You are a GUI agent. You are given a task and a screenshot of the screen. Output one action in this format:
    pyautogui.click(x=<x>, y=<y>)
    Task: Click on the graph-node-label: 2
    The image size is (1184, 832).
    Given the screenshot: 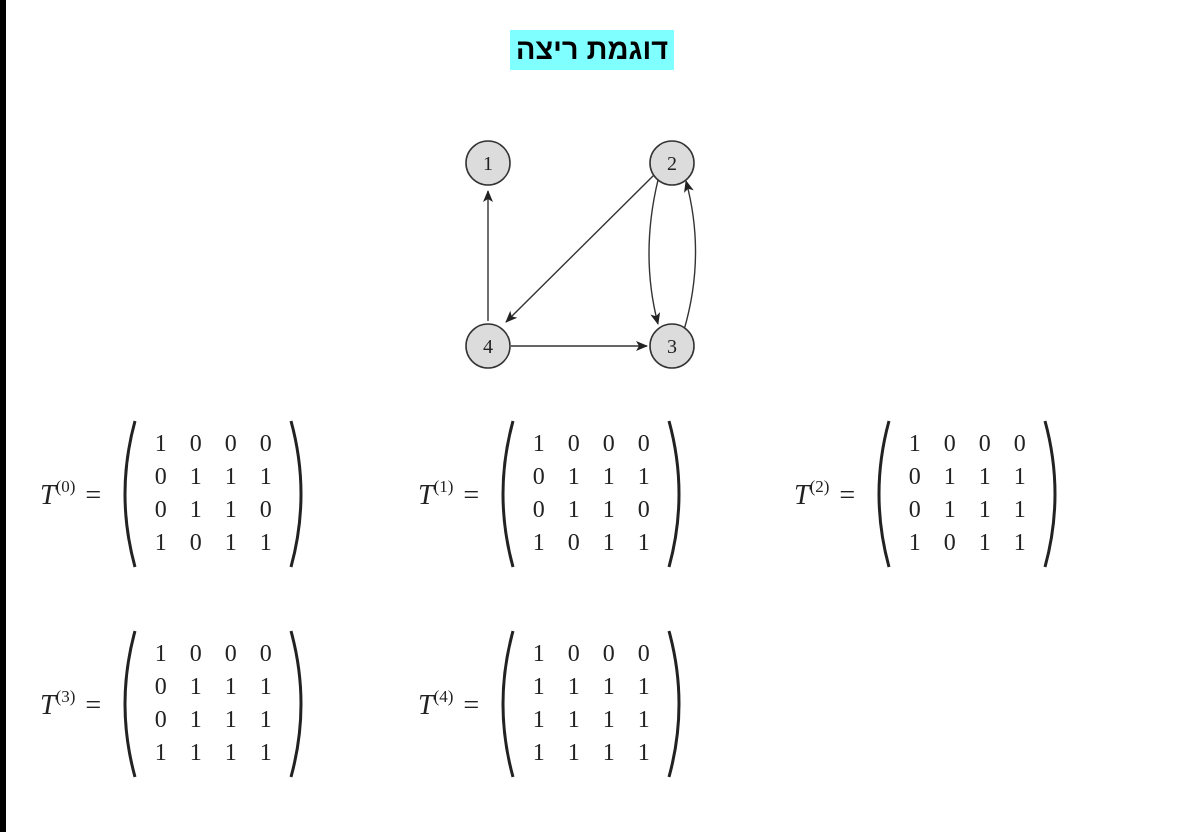 What is the action you would take?
    pyautogui.click(x=672, y=164)
    